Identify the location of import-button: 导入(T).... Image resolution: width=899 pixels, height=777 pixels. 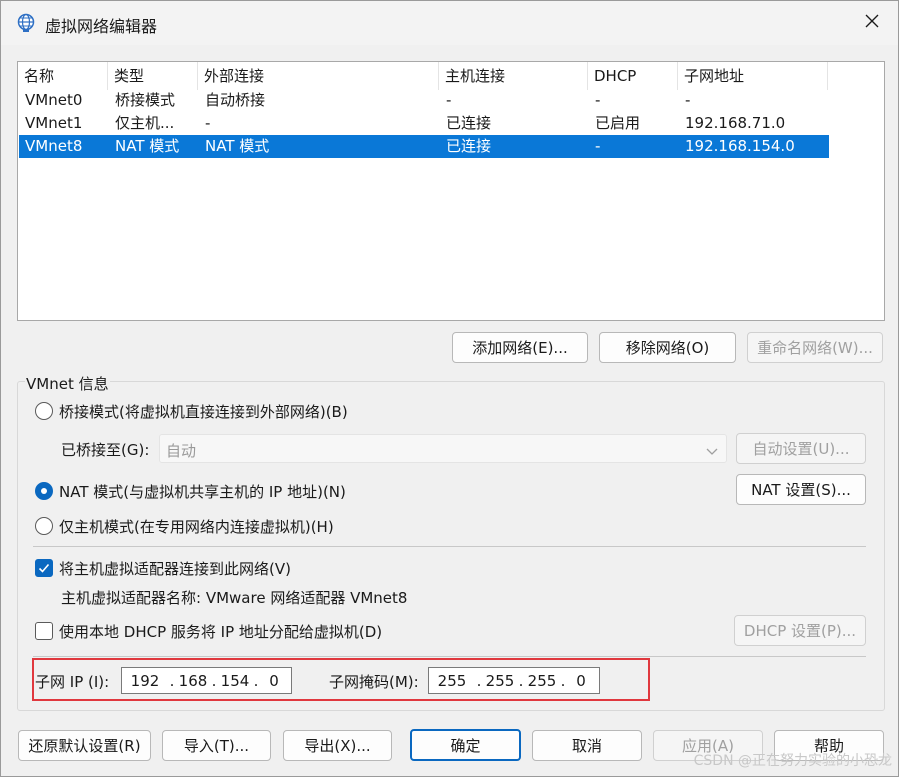
(216, 745).